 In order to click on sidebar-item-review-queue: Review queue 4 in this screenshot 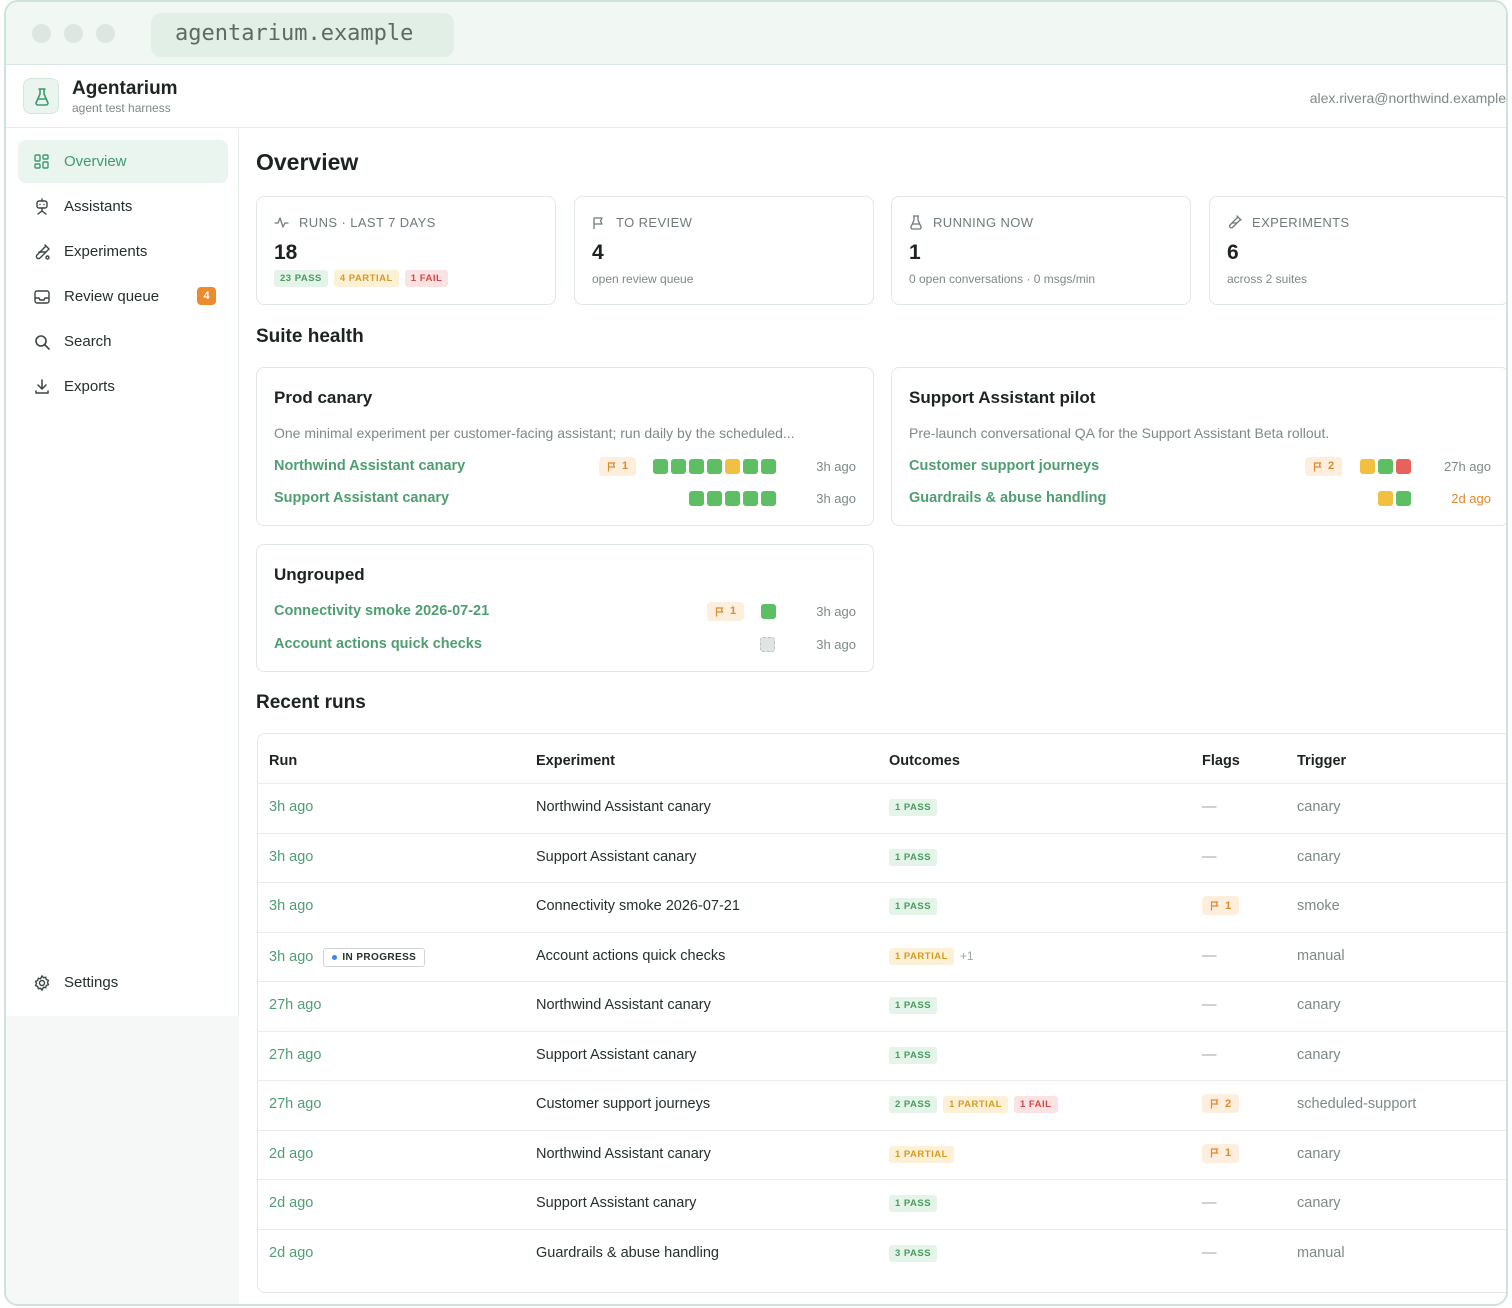, I will do `click(123, 296)`.